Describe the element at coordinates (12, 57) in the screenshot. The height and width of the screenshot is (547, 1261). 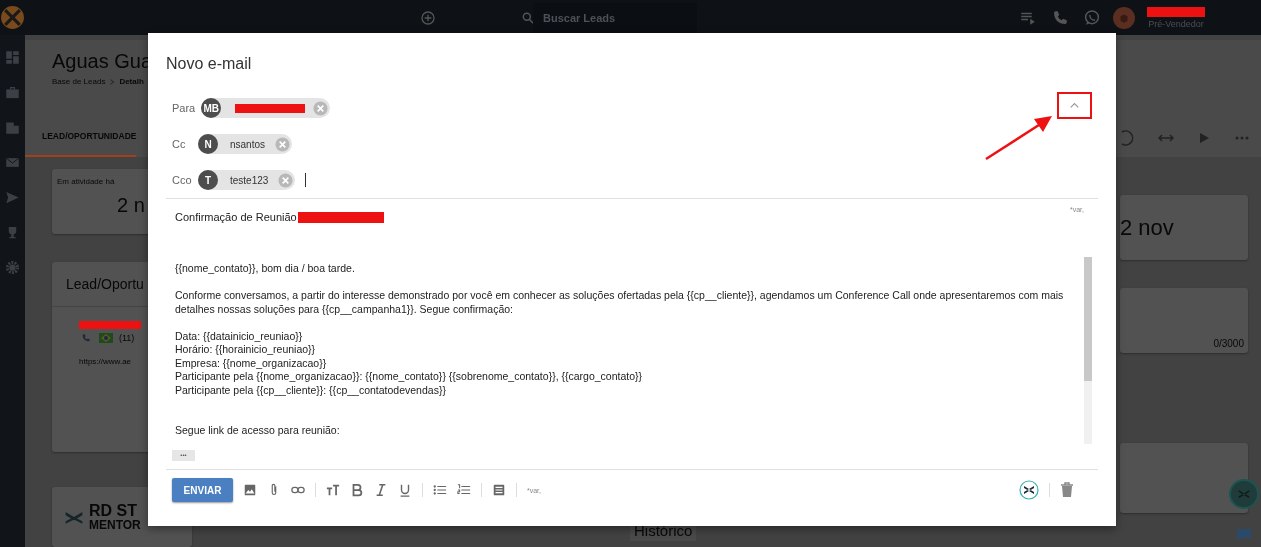
I see `dashboard-icon` at that location.